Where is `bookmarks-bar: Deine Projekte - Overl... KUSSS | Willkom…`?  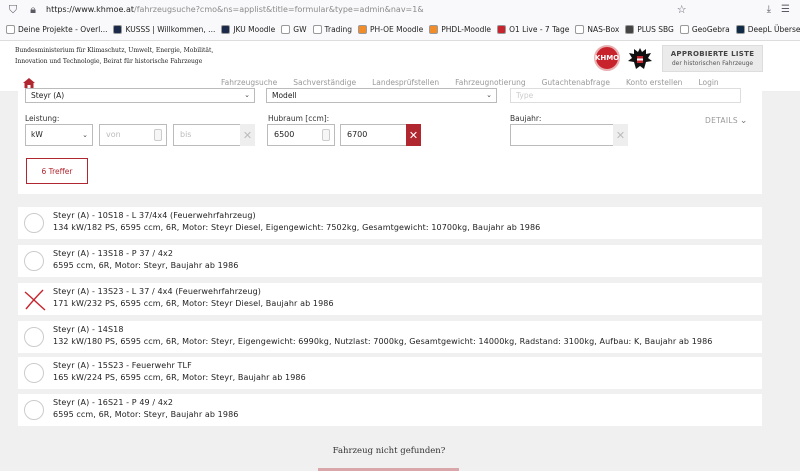
bookmarks-bar: Deine Projekte - Overl... KUSSS | Willkom… is located at coordinates (400, 30).